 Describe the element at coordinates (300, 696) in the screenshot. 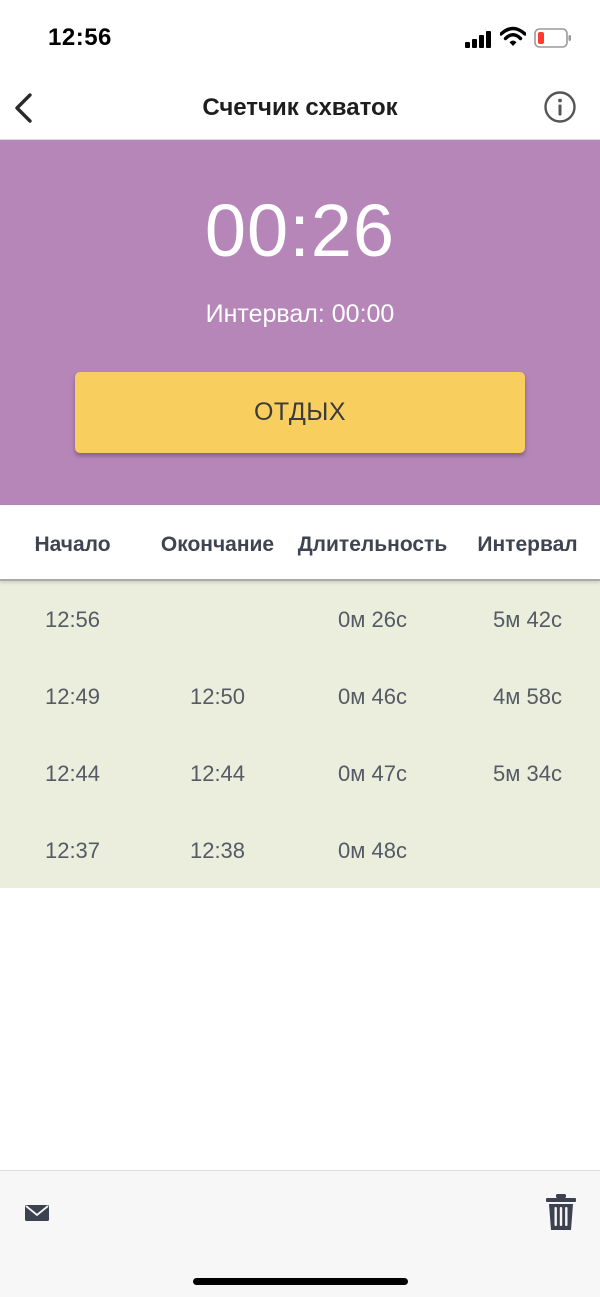

I see `table-row: 12:49 12:50 0м 46с 4м 58с` at that location.